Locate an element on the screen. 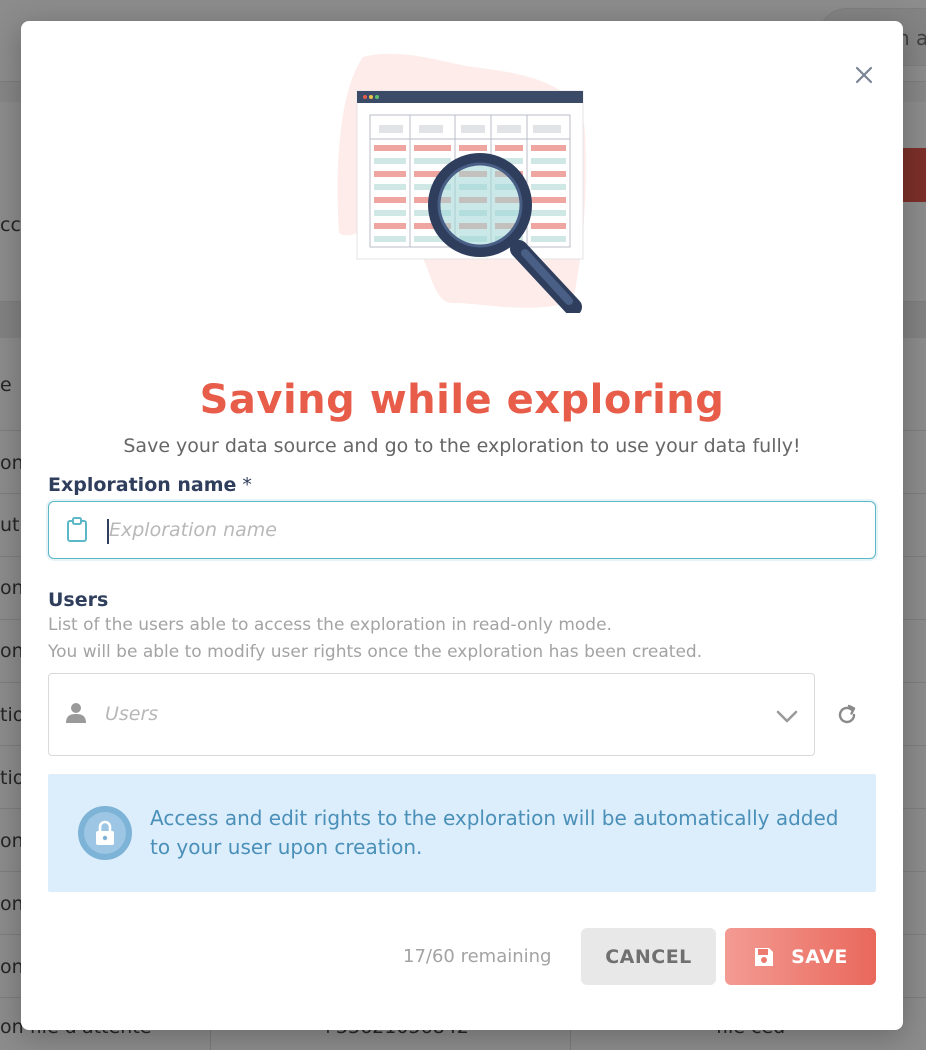 This screenshot has height=1050, width=926. data-exploration-illustration is located at coordinates (461, 183).